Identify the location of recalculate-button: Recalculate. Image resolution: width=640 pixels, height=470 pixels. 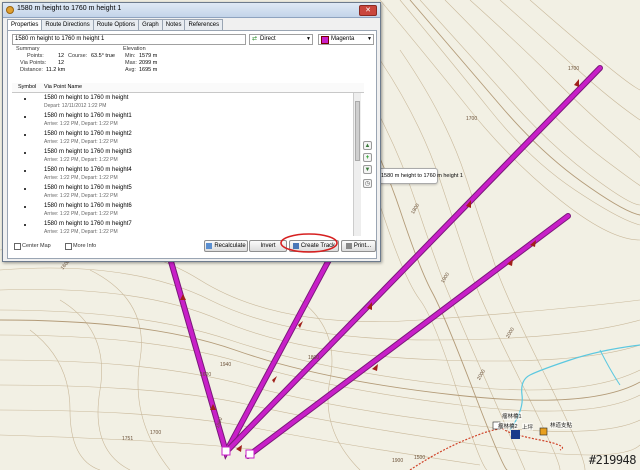
(226, 246).